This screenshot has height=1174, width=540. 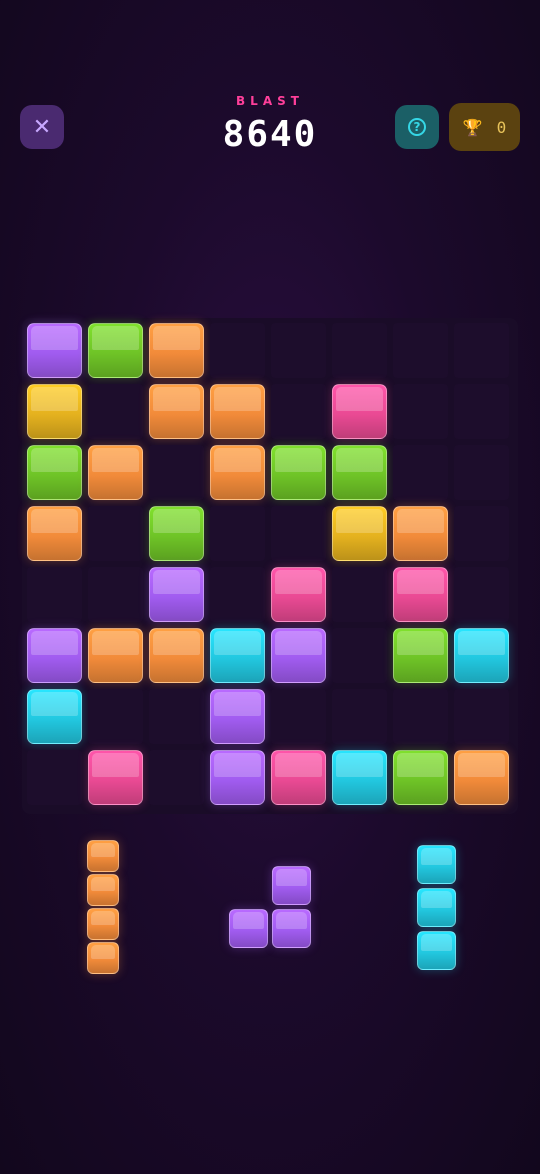 I want to click on trophy-count: 0, so click(x=501, y=127).